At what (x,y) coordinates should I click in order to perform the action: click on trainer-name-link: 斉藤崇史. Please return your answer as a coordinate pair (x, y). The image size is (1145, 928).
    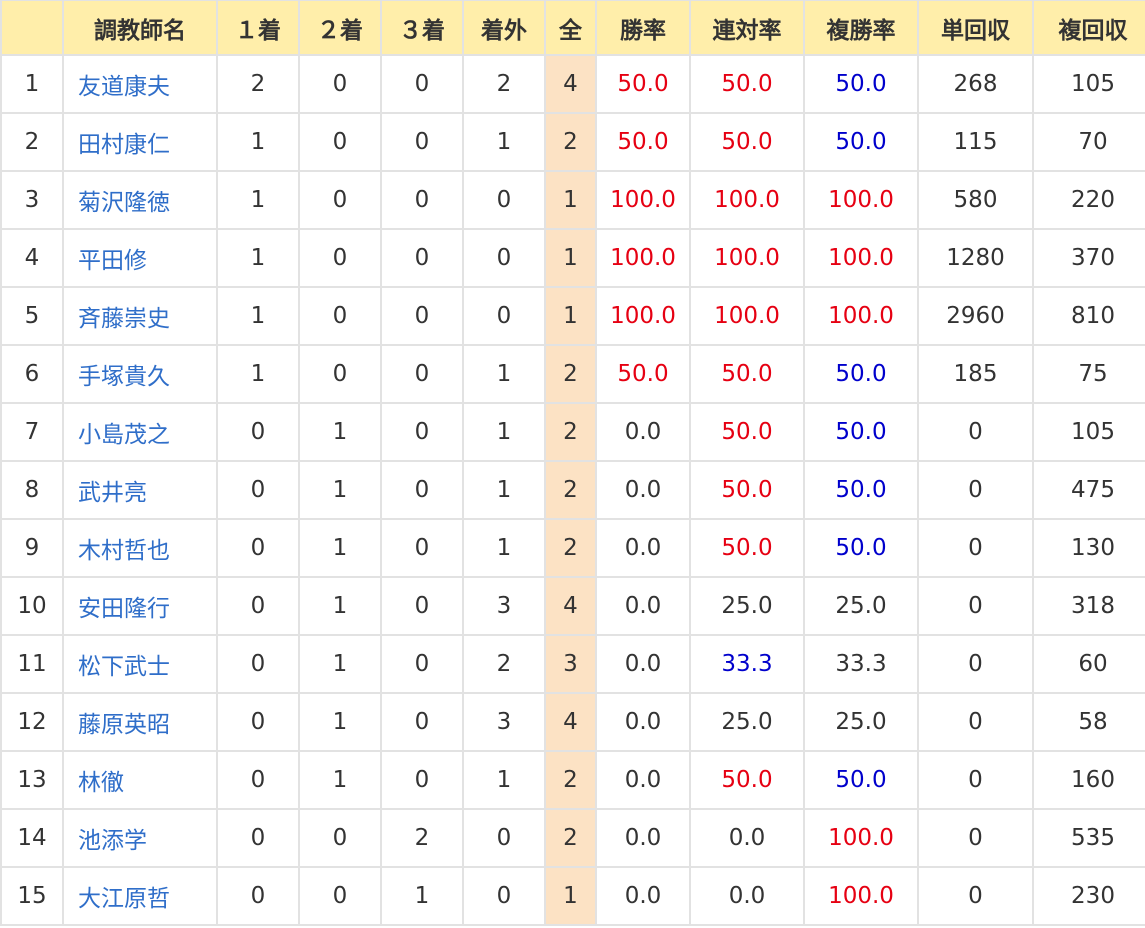
    Looking at the image, I should click on (124, 319).